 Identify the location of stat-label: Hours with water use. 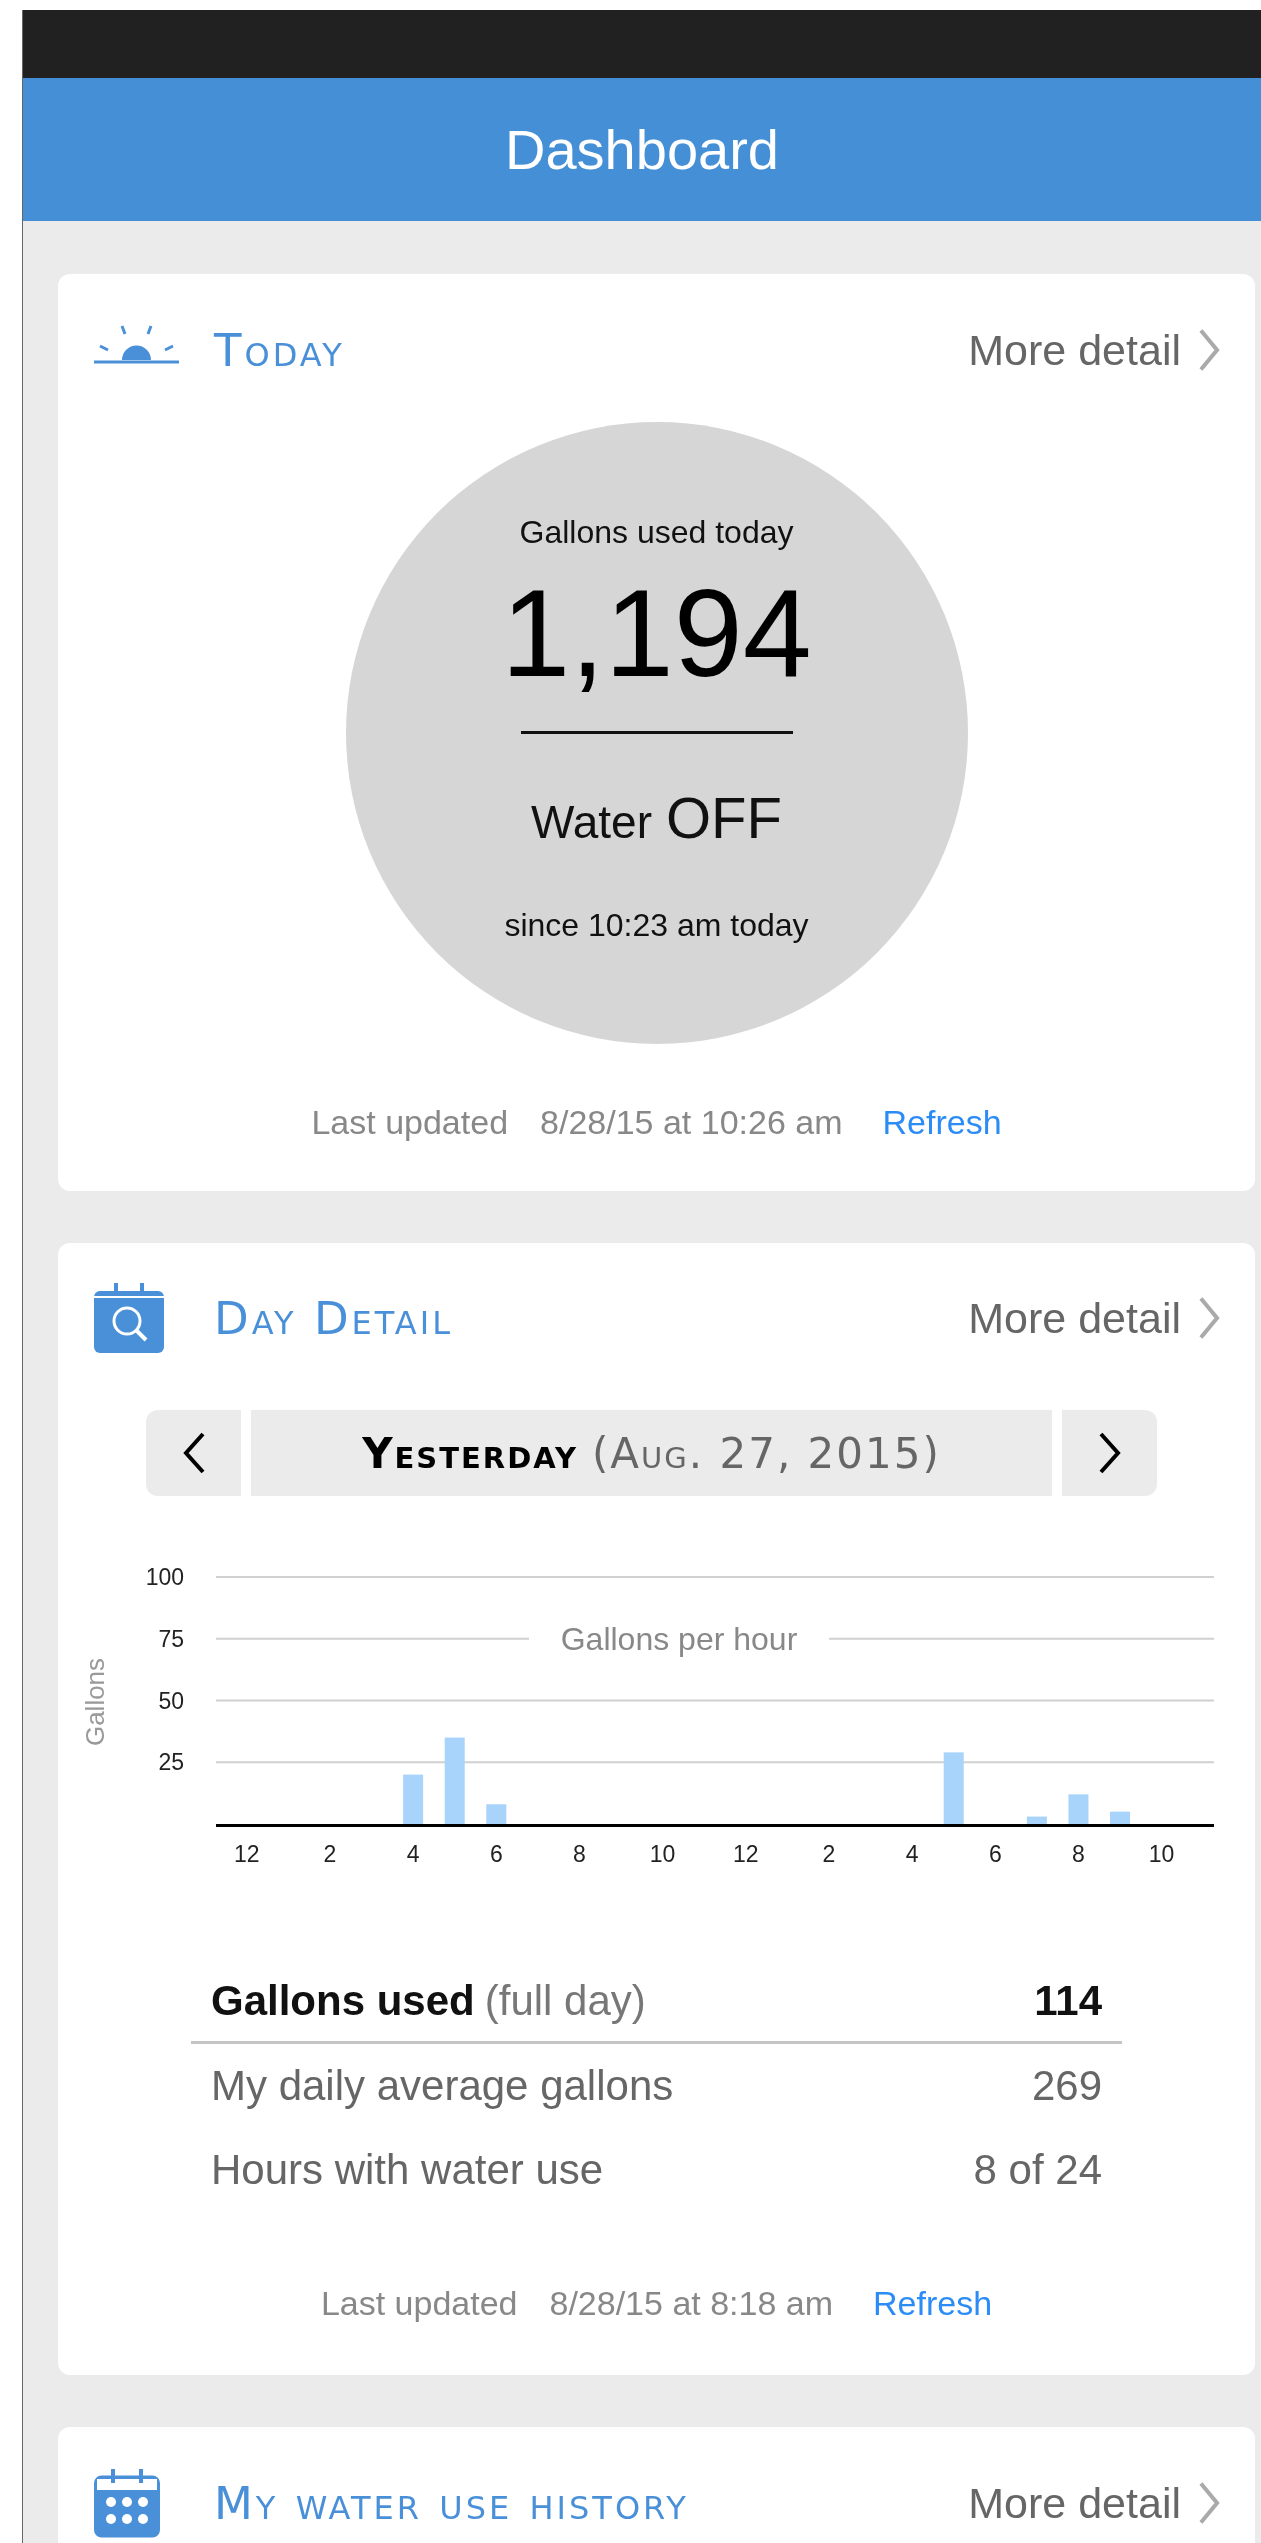
(407, 2169).